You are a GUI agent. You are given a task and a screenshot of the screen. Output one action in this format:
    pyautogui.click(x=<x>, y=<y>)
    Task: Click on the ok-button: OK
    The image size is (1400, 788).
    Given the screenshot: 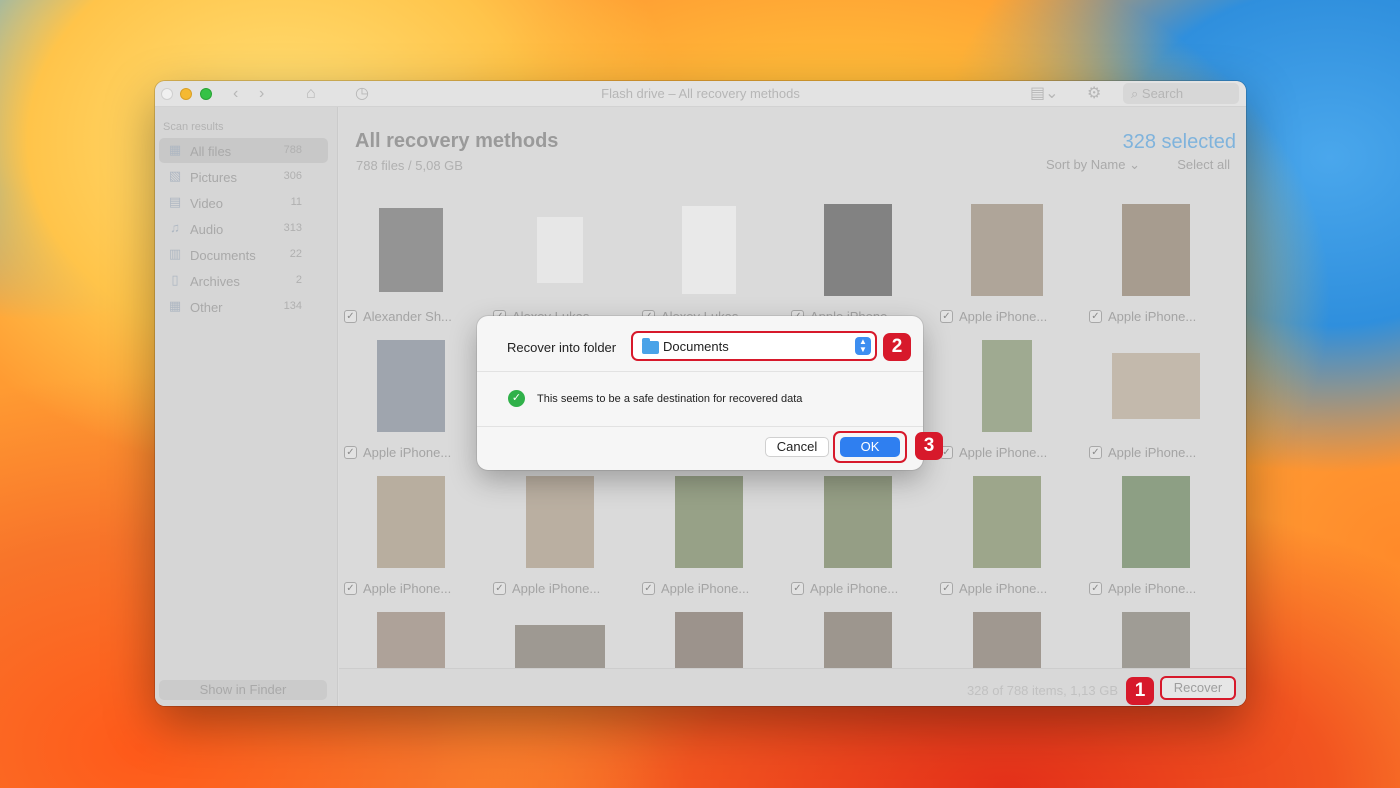 What is the action you would take?
    pyautogui.click(x=870, y=447)
    